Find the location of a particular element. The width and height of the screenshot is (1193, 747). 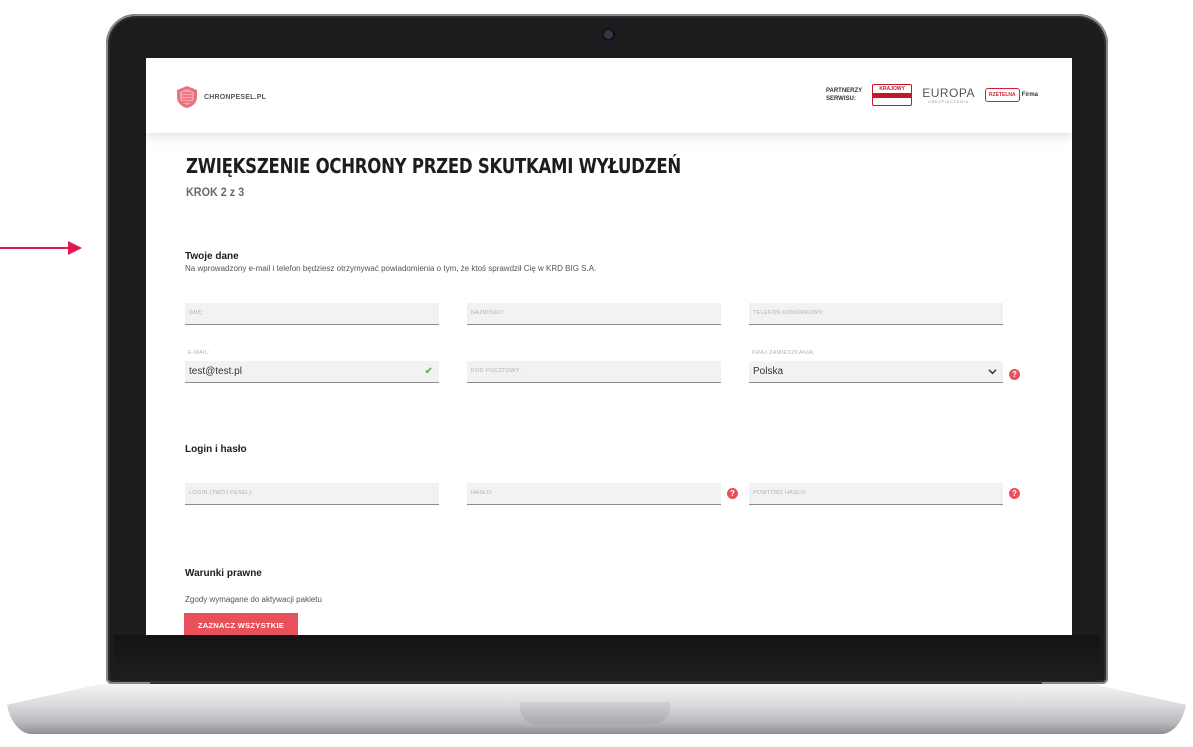

webcam is located at coordinates (608, 34).